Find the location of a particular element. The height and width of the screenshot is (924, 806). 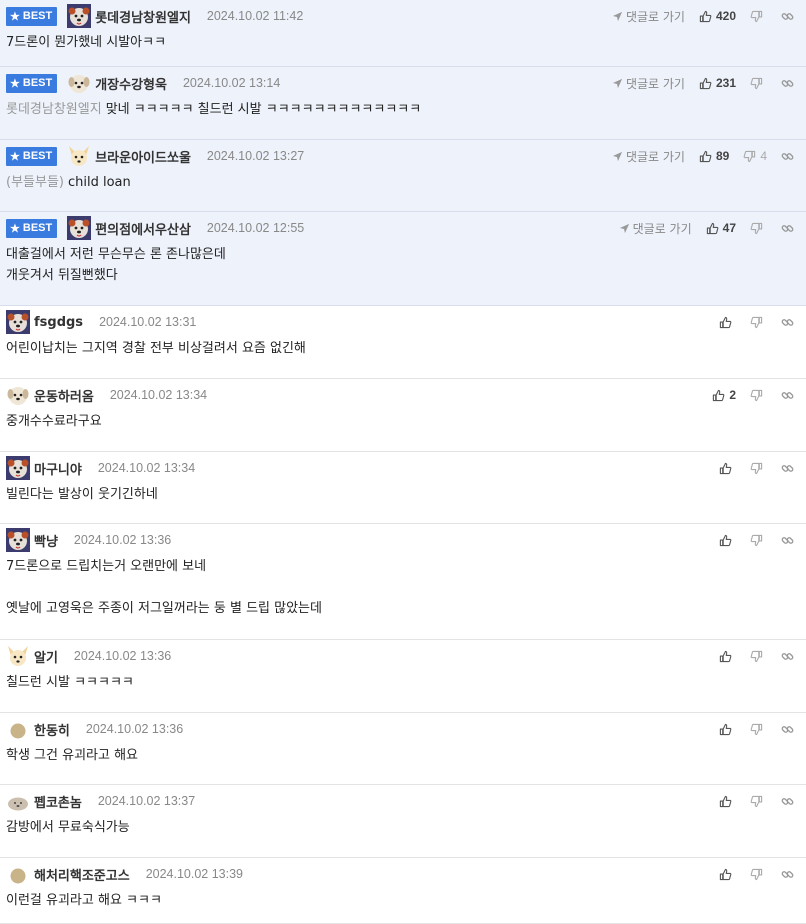

comment-text: child loan is located at coordinates (99, 182).